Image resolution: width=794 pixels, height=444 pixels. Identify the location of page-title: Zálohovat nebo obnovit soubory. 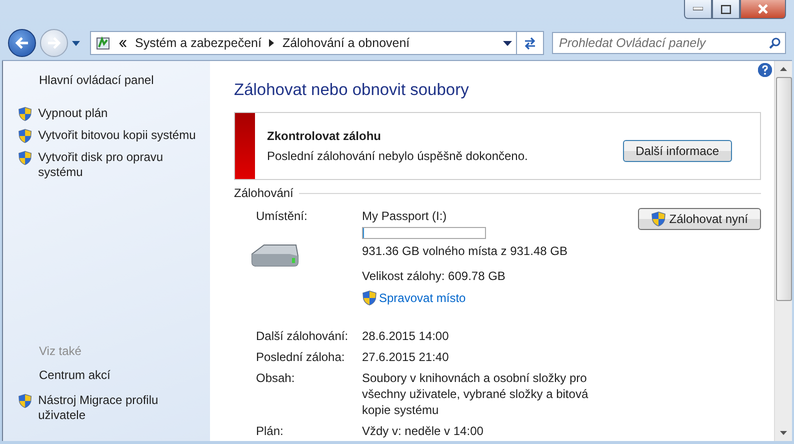
(352, 90).